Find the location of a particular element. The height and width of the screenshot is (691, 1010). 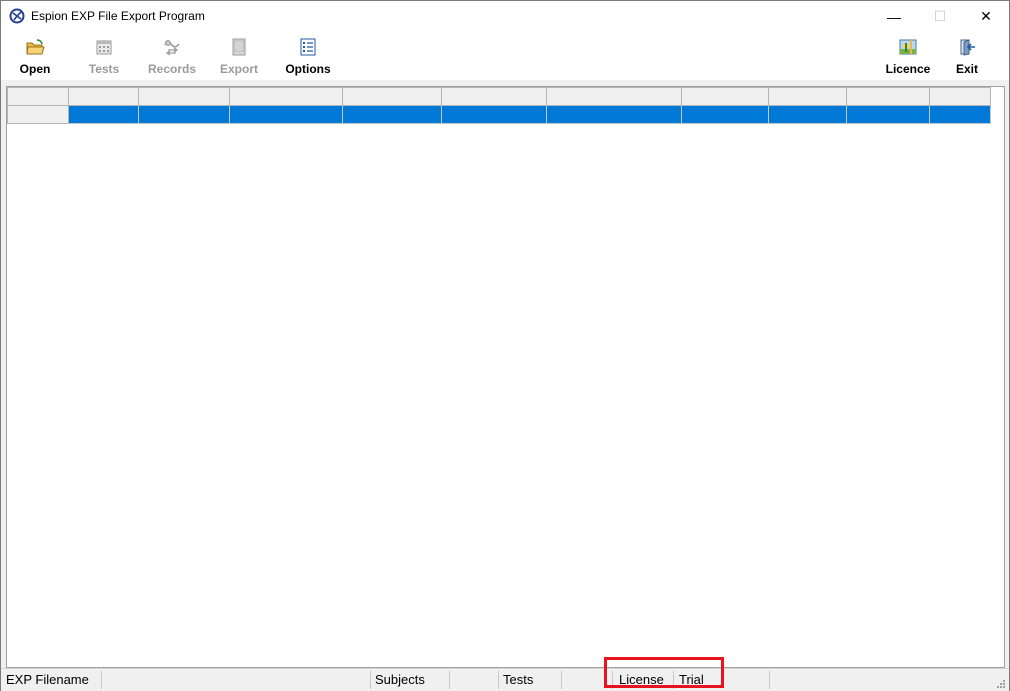

records-label: Records is located at coordinates (172, 69).